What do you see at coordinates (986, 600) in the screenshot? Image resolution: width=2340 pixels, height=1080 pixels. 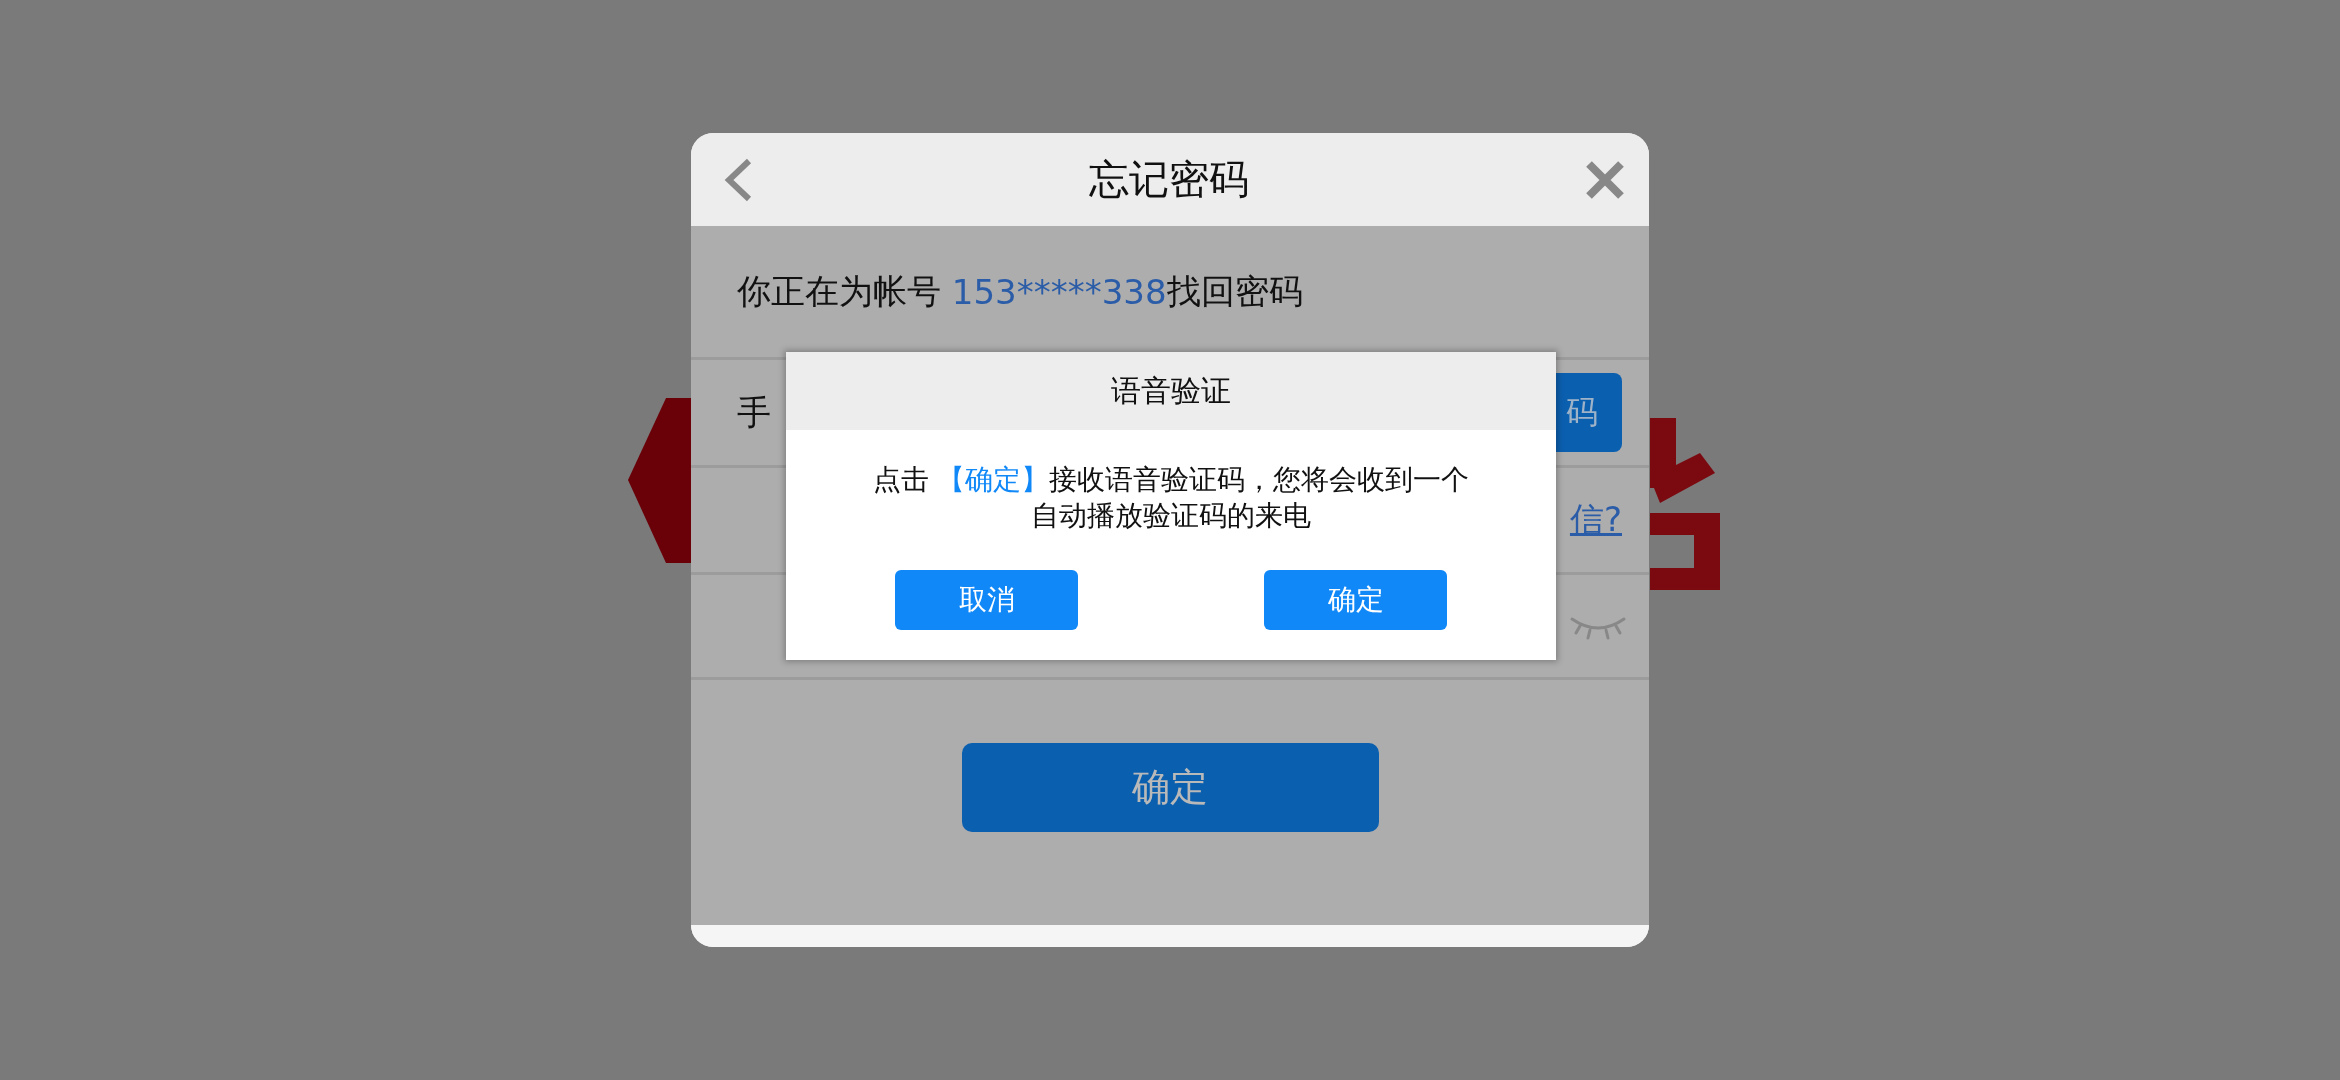 I see `cancel-button: 取消` at bounding box center [986, 600].